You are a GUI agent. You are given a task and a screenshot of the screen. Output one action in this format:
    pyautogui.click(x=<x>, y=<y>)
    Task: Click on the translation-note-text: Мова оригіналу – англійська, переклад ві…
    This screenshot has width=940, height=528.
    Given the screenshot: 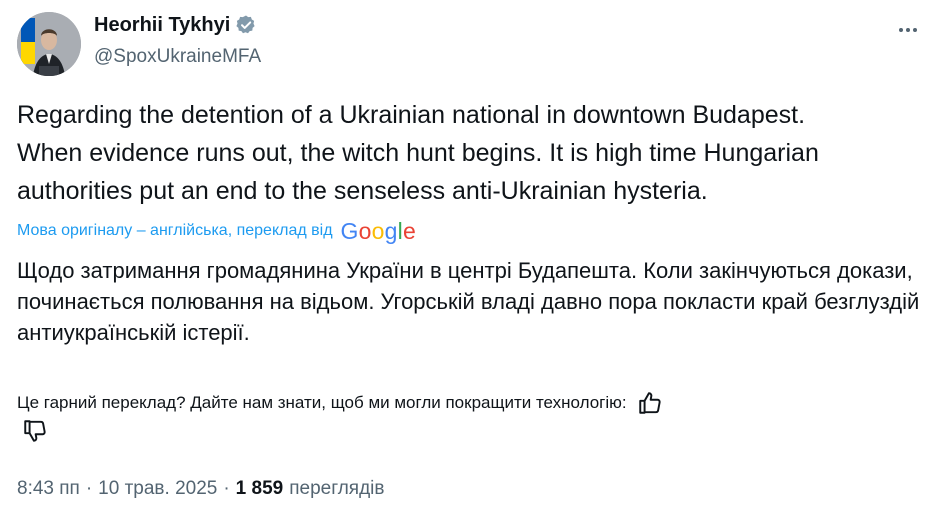 What is the action you would take?
    pyautogui.click(x=175, y=230)
    